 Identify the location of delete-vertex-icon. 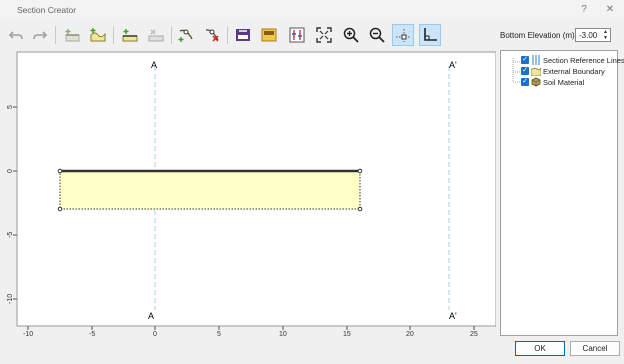
(212, 35).